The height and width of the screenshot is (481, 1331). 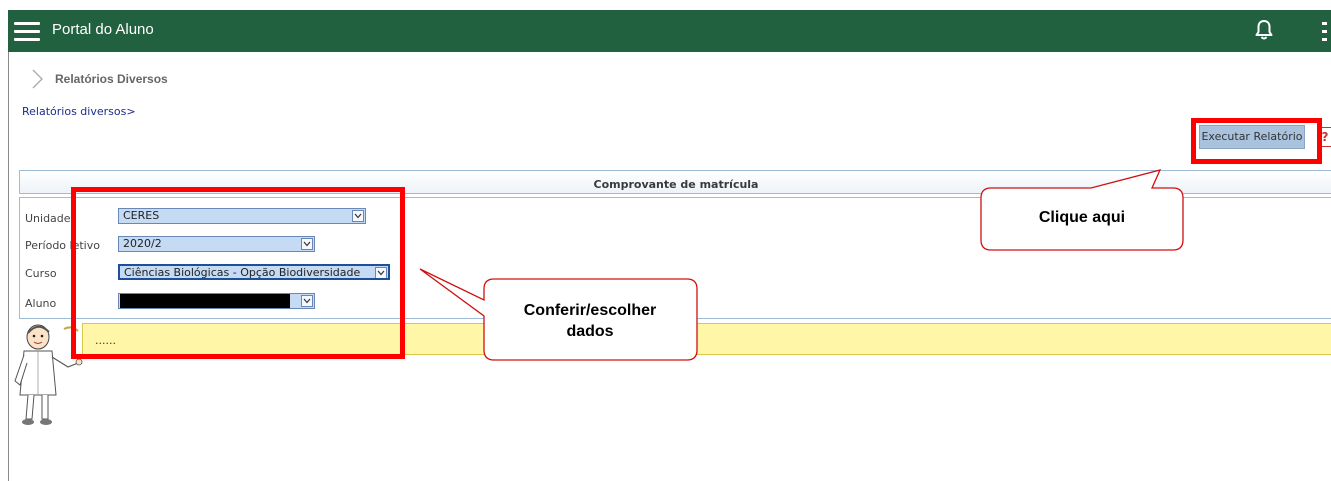 I want to click on callout-run-text: Clique aqui, so click(x=1082, y=217).